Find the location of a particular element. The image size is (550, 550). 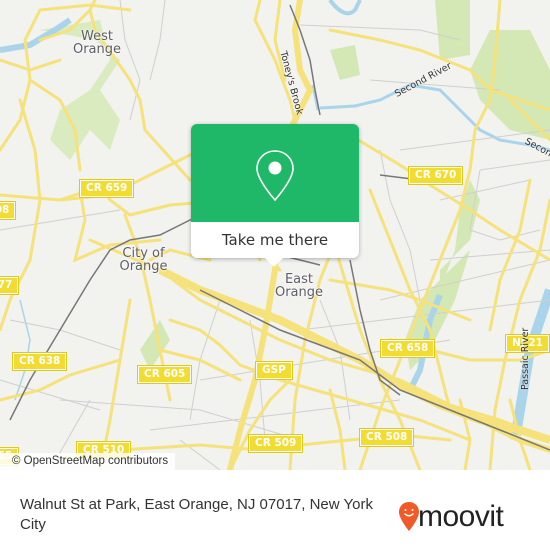

route-shield-cr-605: CR 605 is located at coordinates (164, 374).